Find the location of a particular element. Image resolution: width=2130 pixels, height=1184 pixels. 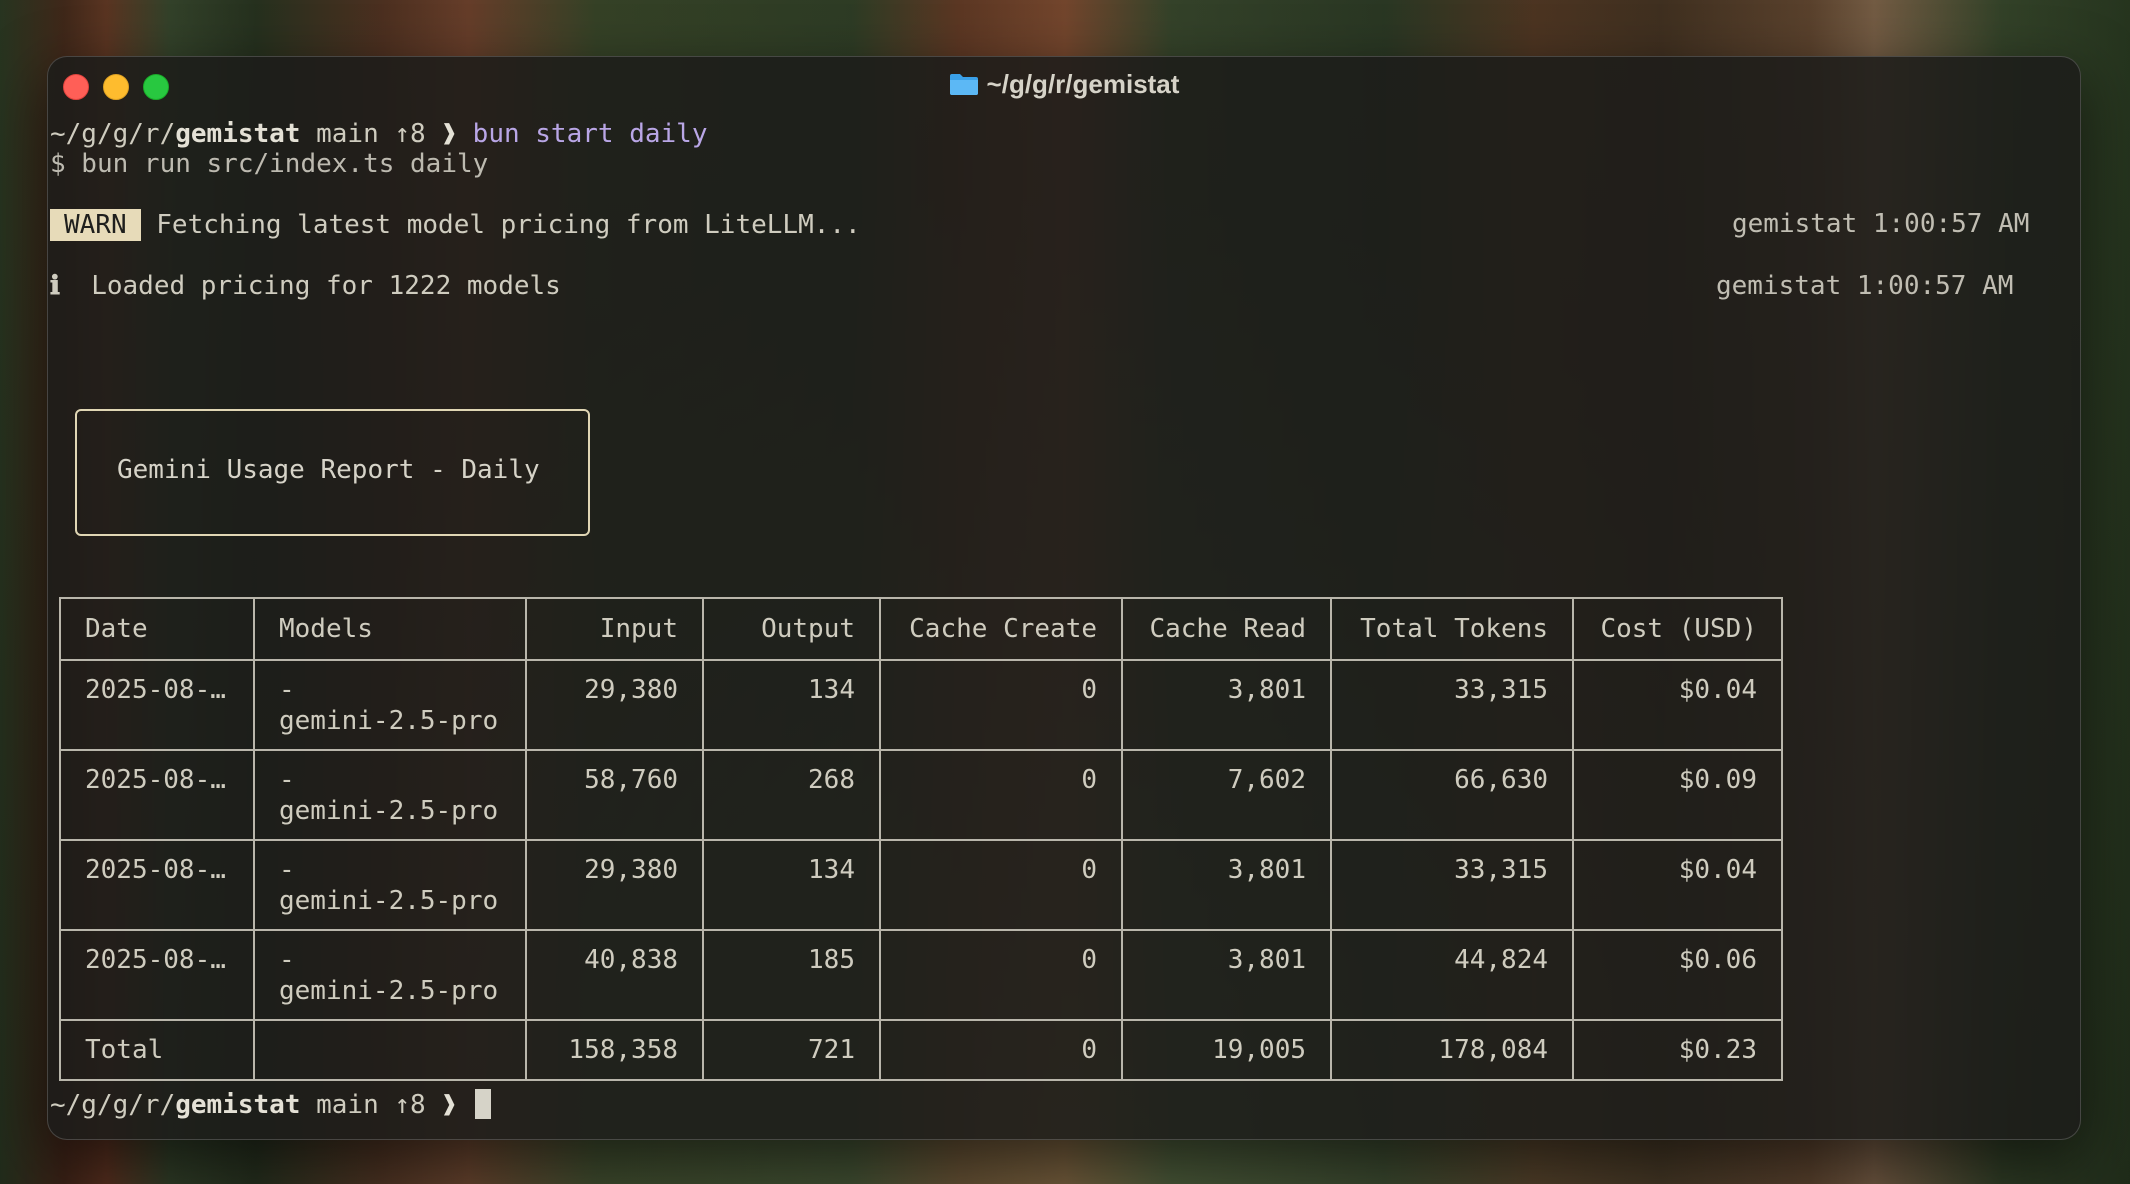

cell-total-label: Total is located at coordinates (157, 1050).